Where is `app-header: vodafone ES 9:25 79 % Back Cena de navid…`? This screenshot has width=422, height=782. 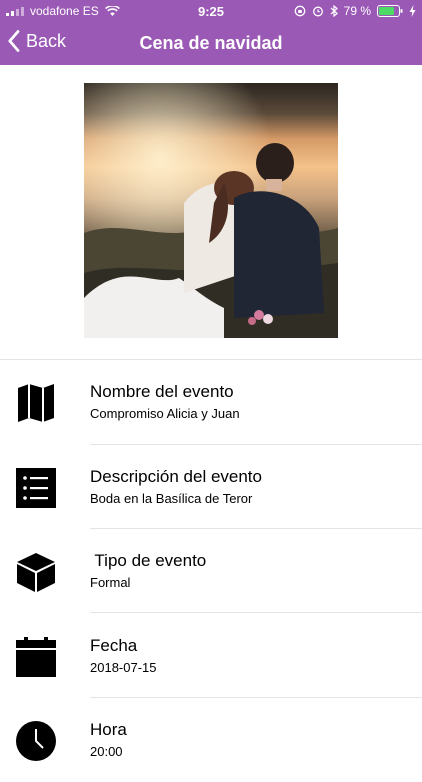 app-header: vodafone ES 9:25 79 % Back Cena de navid… is located at coordinates (211, 32).